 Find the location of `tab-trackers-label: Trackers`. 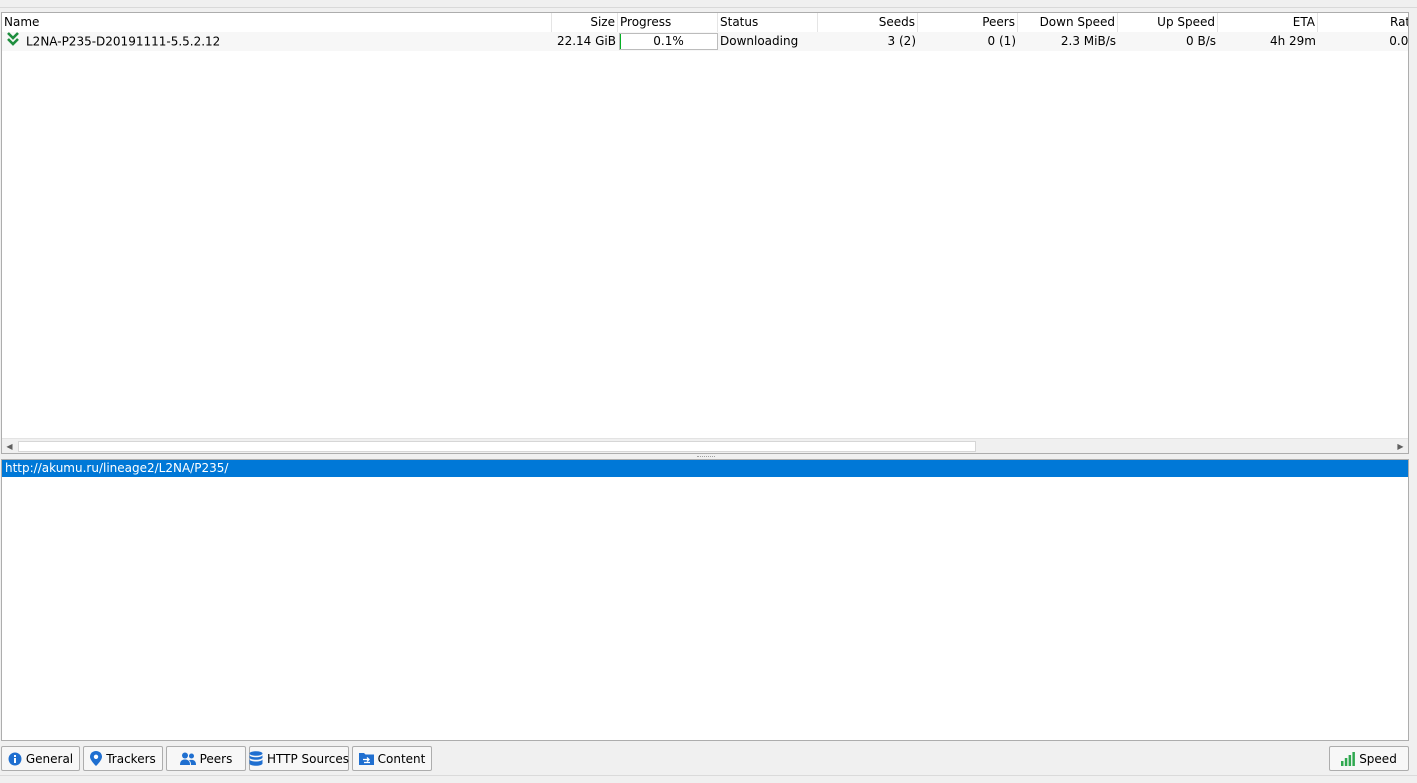

tab-trackers-label: Trackers is located at coordinates (131, 759).